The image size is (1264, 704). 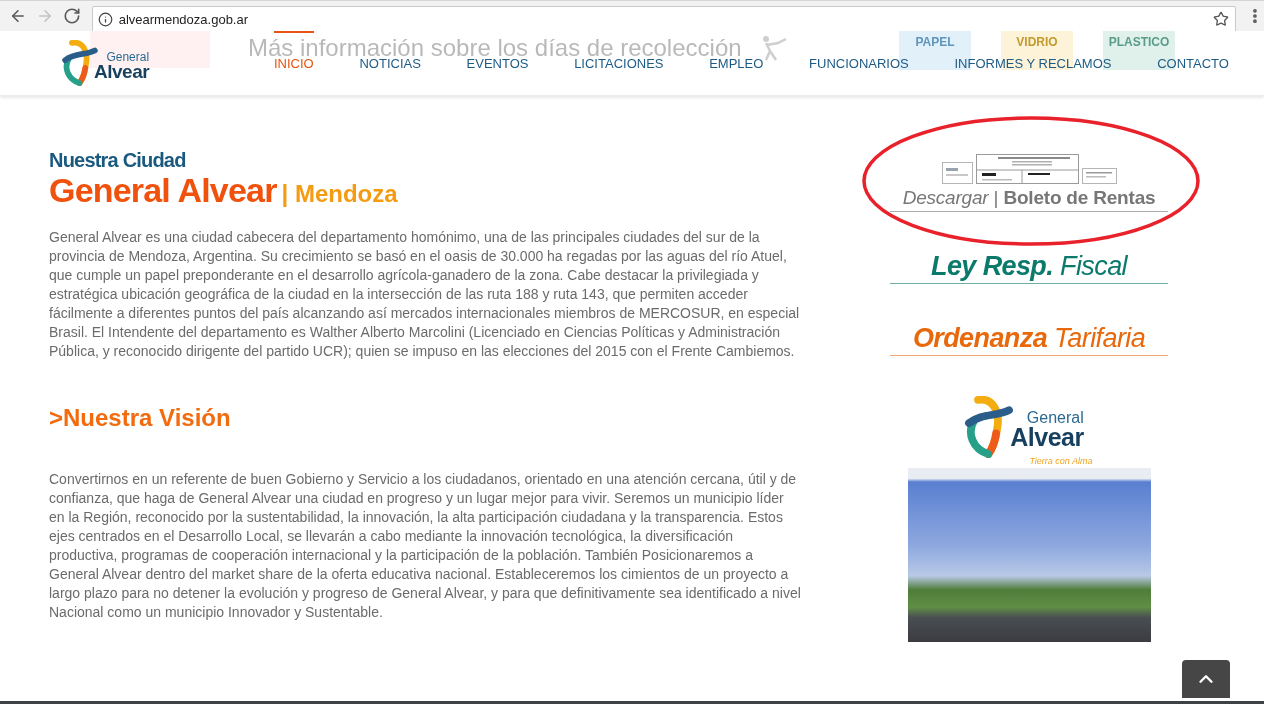 What do you see at coordinates (1193, 63) in the screenshot?
I see `nav-link: CONTACTO` at bounding box center [1193, 63].